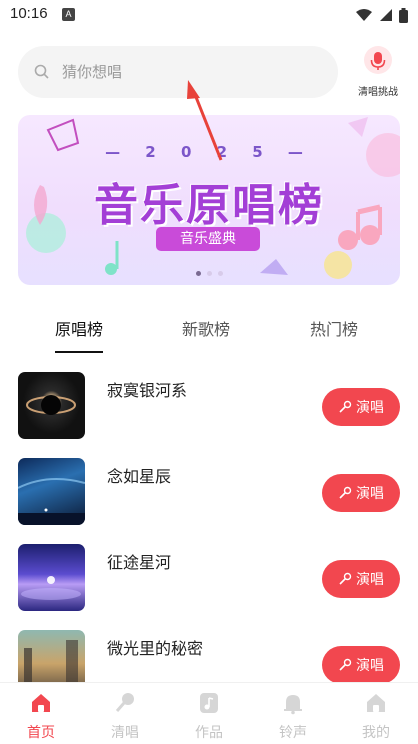 The image size is (418, 744). Describe the element at coordinates (41, 703) in the screenshot. I see `home-icon` at that location.